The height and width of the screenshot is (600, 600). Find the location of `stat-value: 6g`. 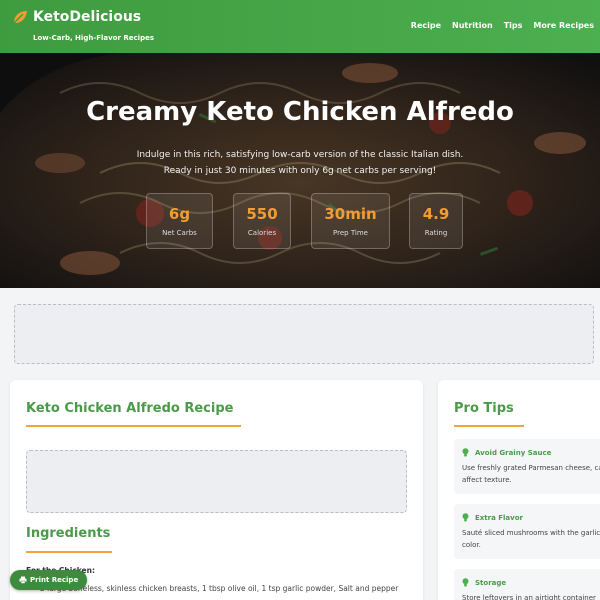

stat-value: 6g is located at coordinates (179, 214).